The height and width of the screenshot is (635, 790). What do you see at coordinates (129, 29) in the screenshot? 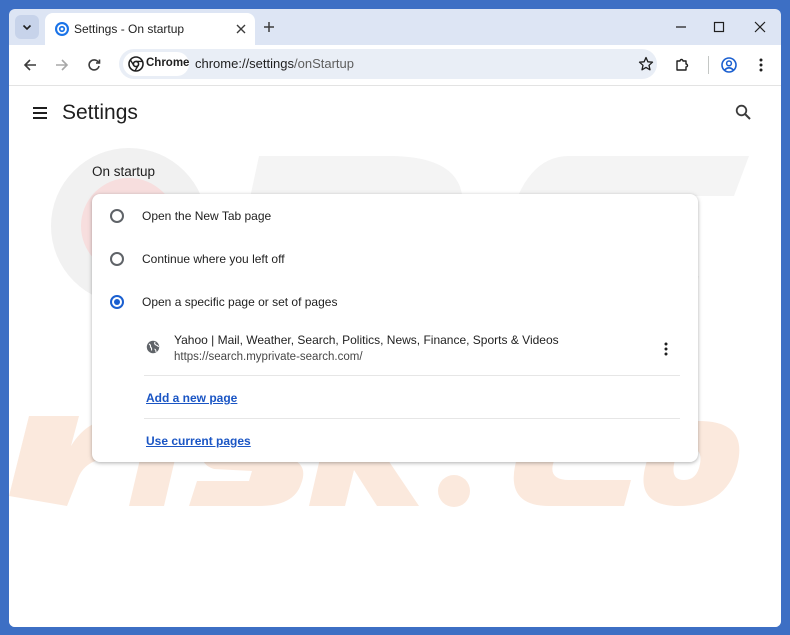
I see `tab-title: Settings - On startup` at bounding box center [129, 29].